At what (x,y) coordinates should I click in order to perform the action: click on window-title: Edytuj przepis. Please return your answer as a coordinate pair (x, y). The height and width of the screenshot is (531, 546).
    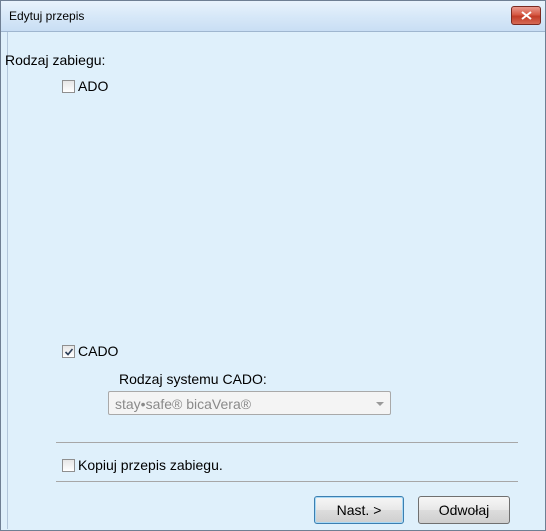
    Looking at the image, I should click on (47, 16).